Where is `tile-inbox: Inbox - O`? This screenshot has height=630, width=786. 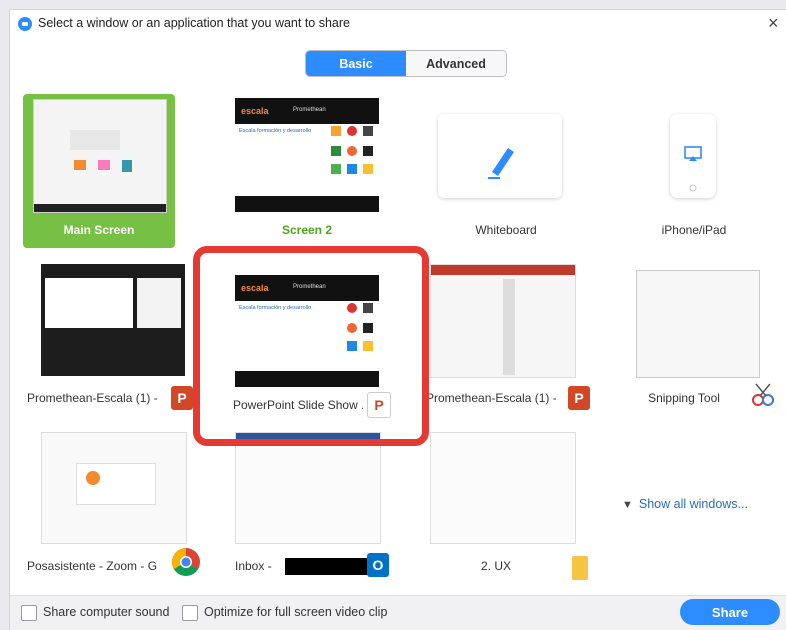
tile-inbox: Inbox - O is located at coordinates (310, 507).